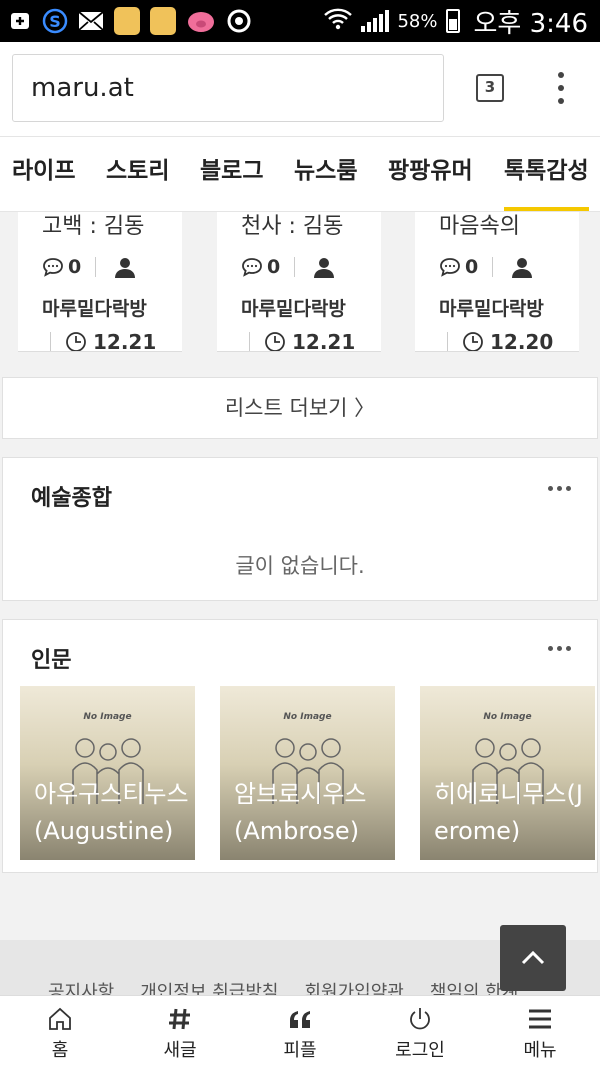 The height and width of the screenshot is (1067, 600). Describe the element at coordinates (127, 21) in the screenshot. I see `app-notification-icon` at that location.